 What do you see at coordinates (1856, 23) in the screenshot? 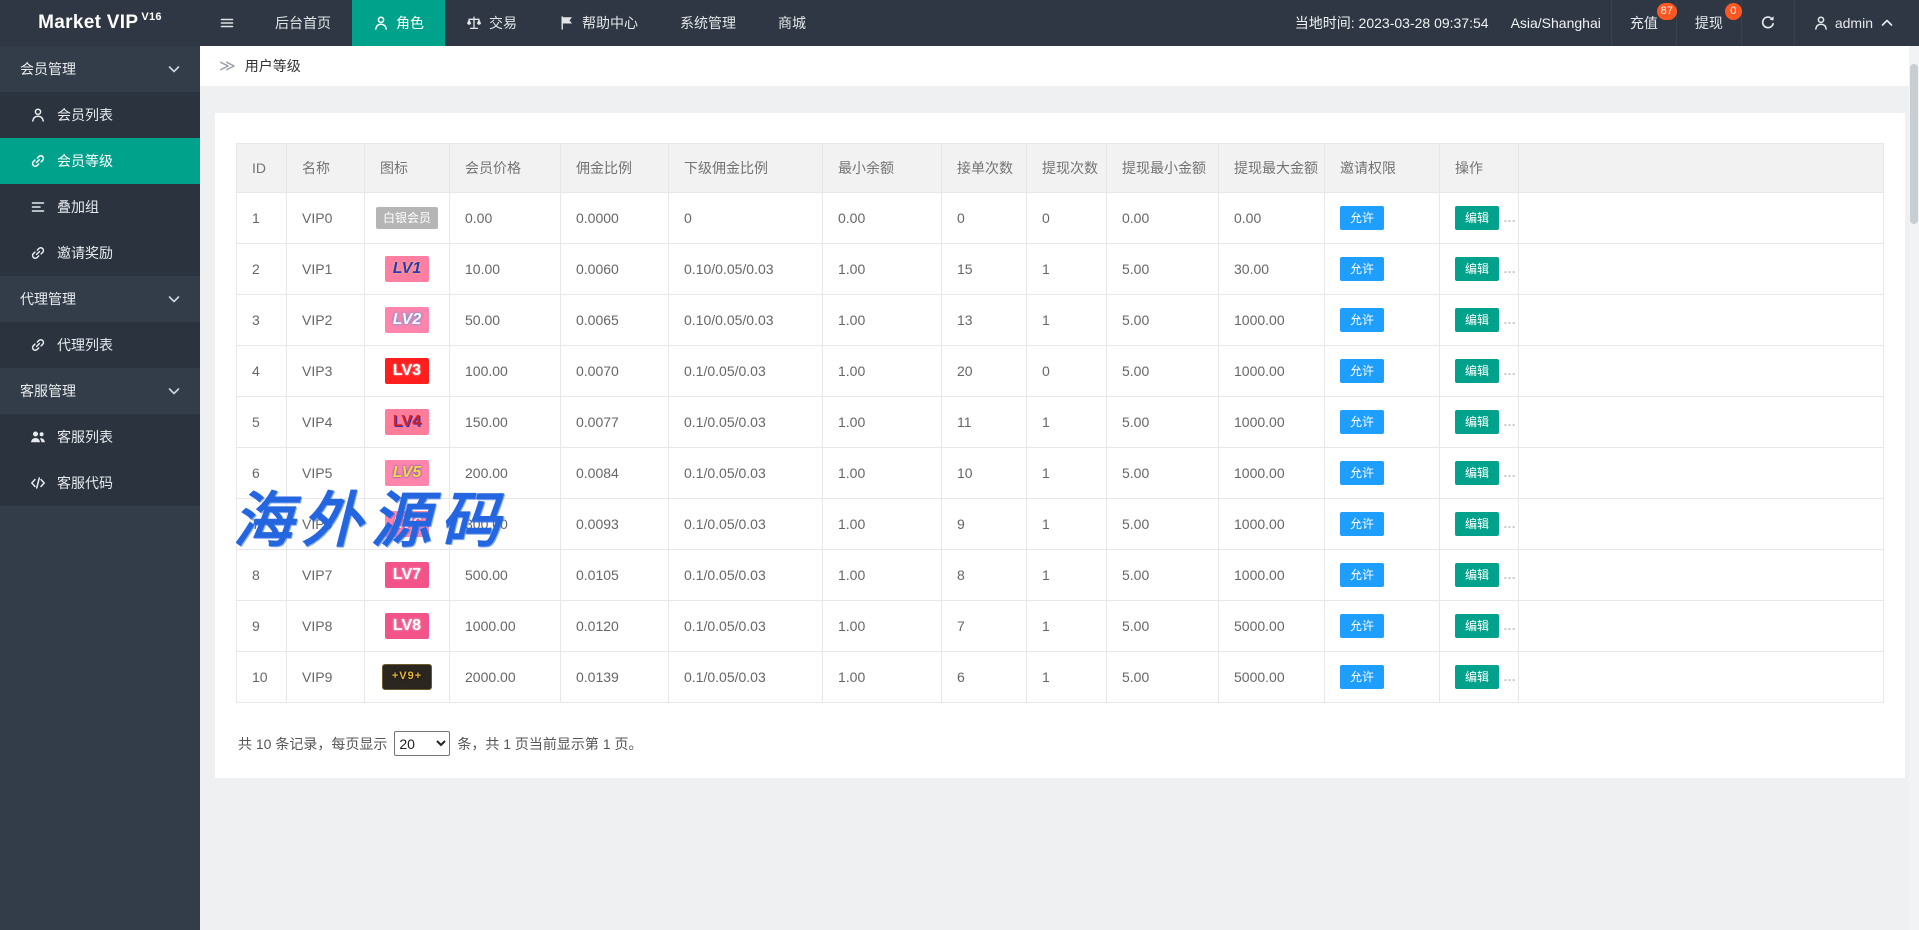
I see `user-menu: admin` at bounding box center [1856, 23].